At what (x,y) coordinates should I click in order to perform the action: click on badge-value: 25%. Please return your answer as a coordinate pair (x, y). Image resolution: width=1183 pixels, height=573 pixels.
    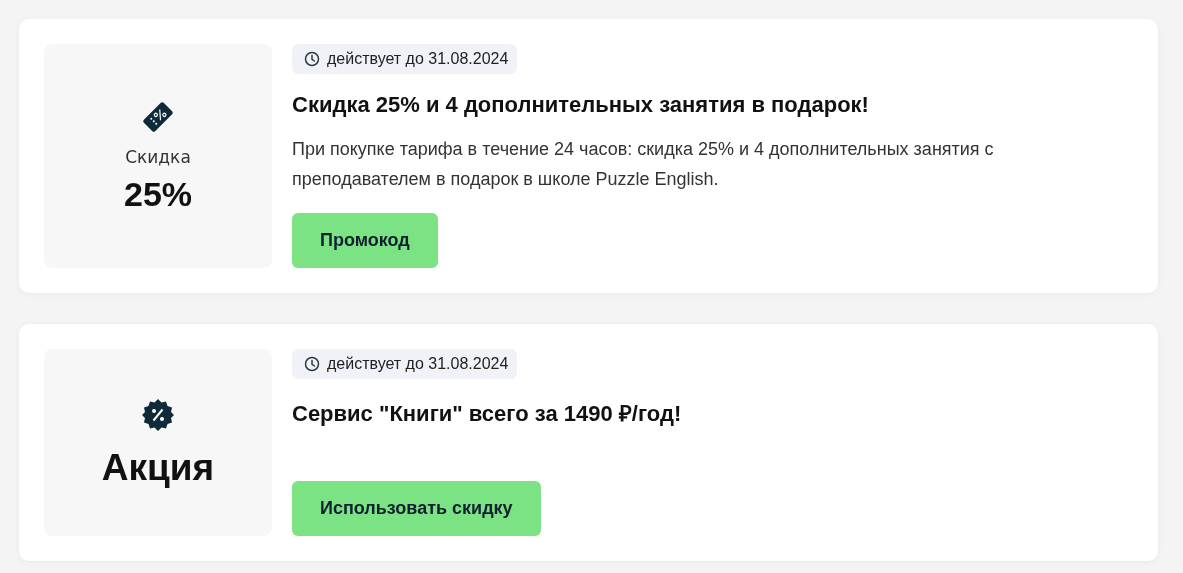
    Looking at the image, I should click on (158, 194).